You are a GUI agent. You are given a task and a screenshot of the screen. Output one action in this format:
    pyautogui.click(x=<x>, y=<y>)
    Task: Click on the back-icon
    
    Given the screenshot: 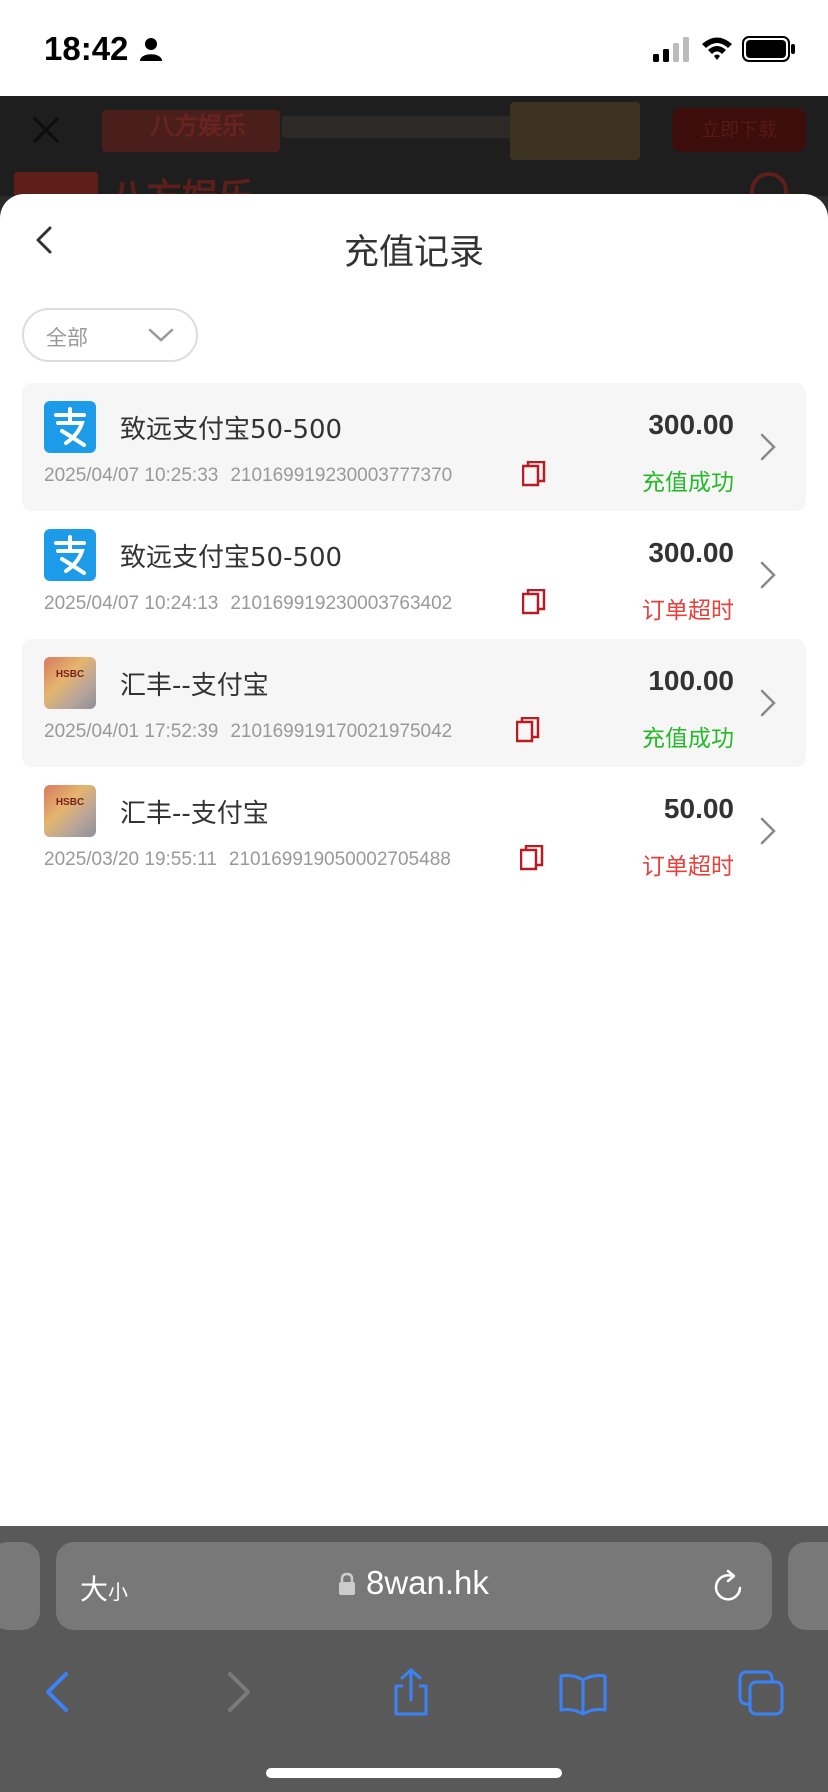 What is the action you would take?
    pyautogui.click(x=59, y=1692)
    